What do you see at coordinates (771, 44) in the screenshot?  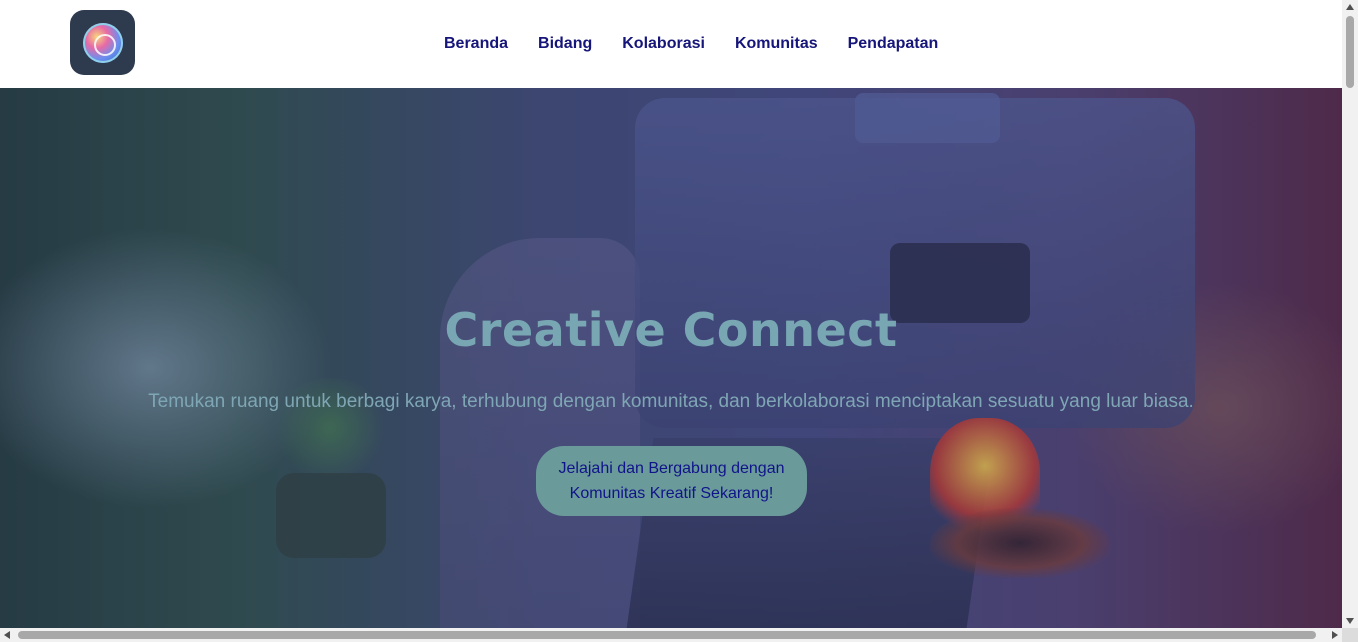 I see `nav-link-komunitas: Komunitas` at bounding box center [771, 44].